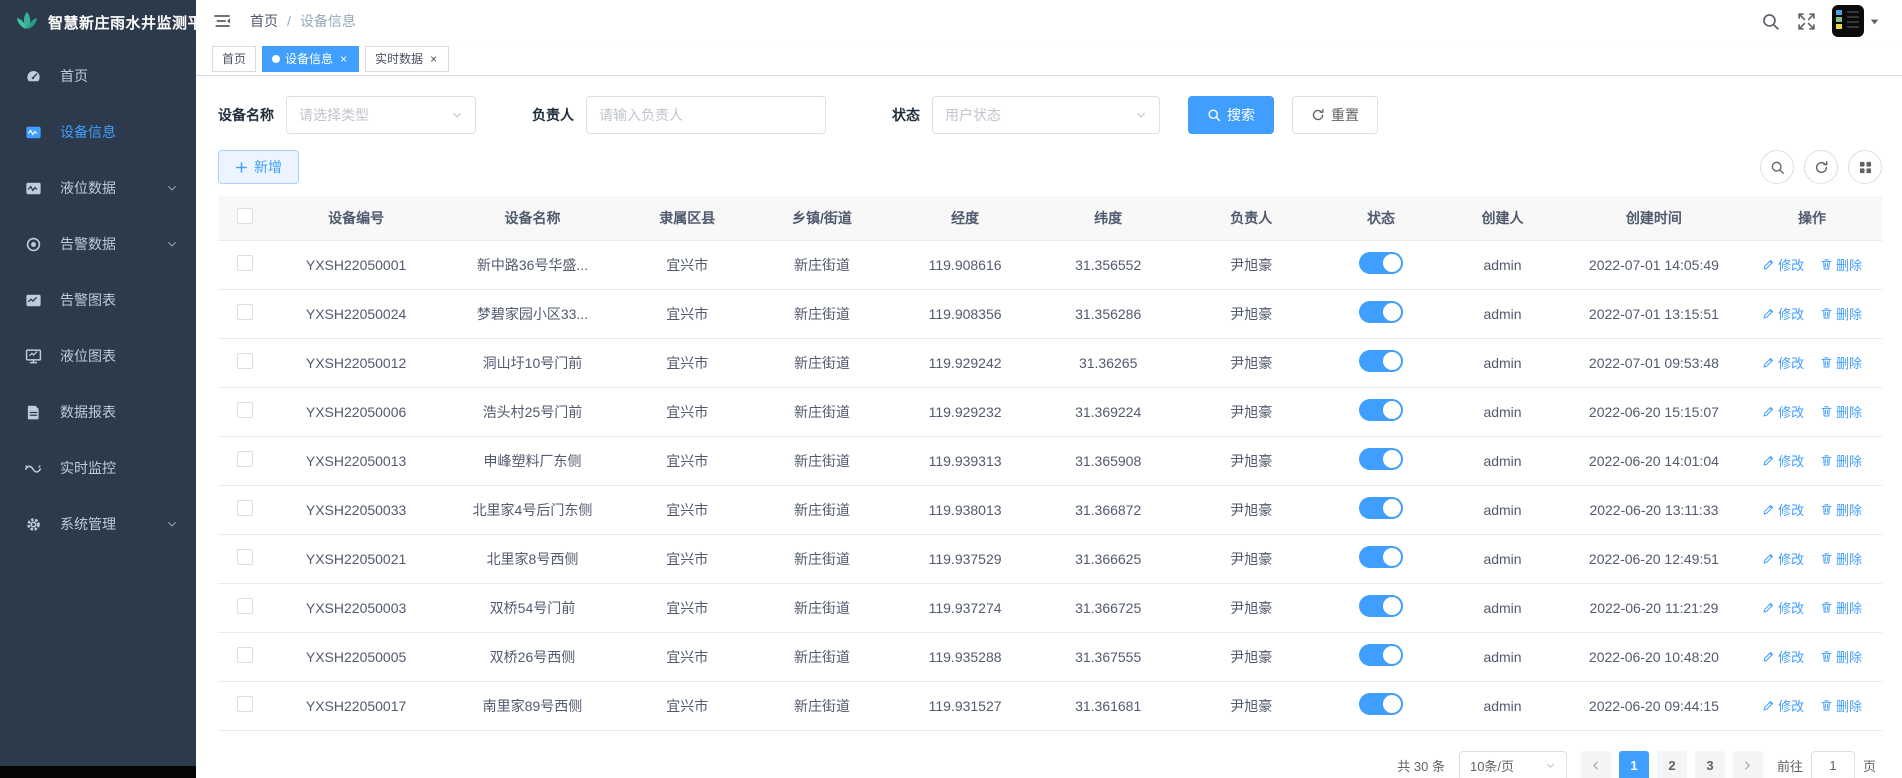 Image resolution: width=1902 pixels, height=778 pixels. What do you see at coordinates (1108, 461) in the screenshot?
I see `cell-latitude: 31.365908` at bounding box center [1108, 461].